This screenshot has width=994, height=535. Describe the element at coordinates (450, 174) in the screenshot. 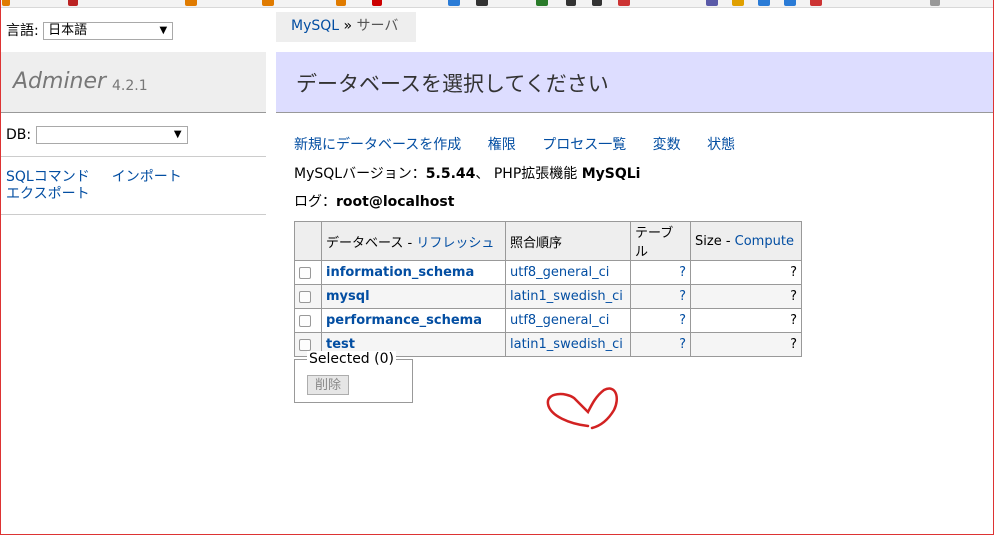

I see `version-value: 5.5.44` at that location.